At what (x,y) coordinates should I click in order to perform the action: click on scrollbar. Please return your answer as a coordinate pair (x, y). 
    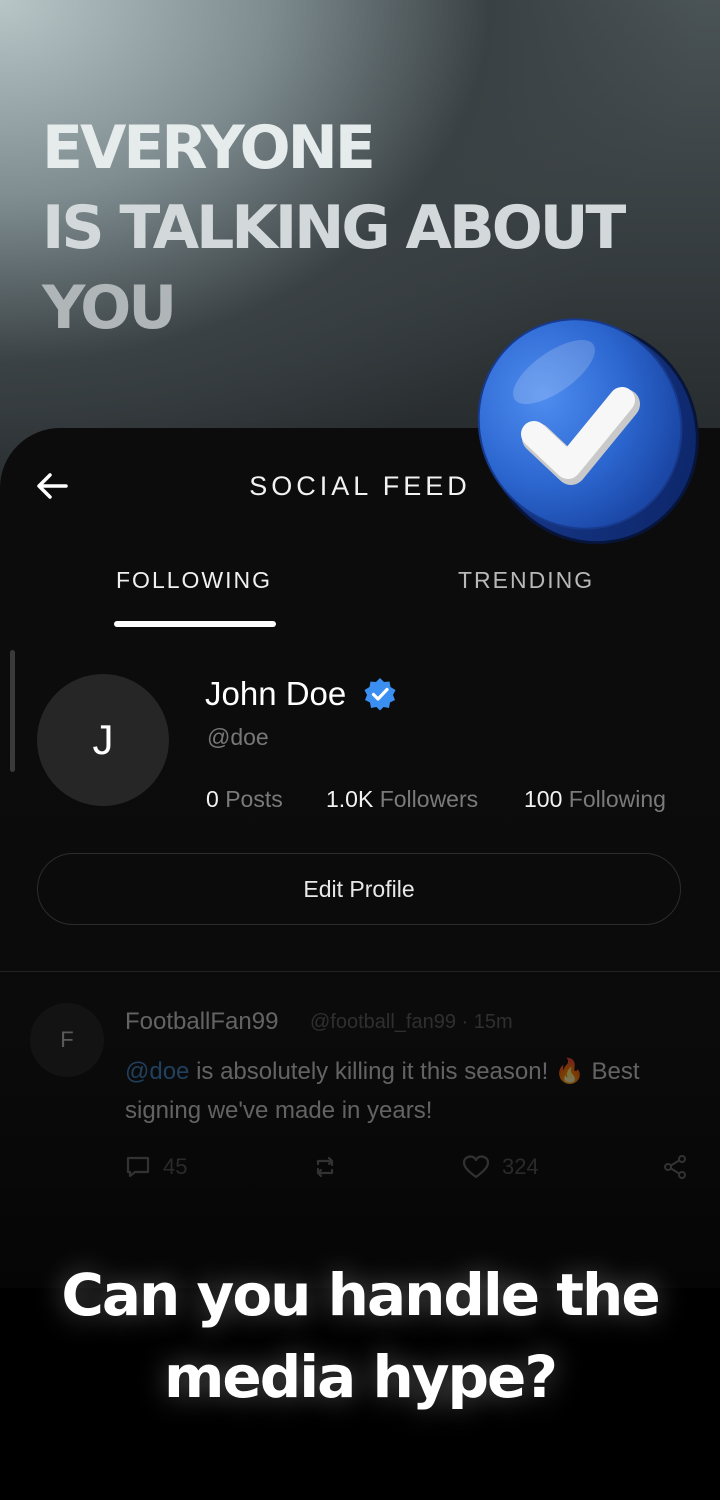
    Looking at the image, I should click on (12, 711).